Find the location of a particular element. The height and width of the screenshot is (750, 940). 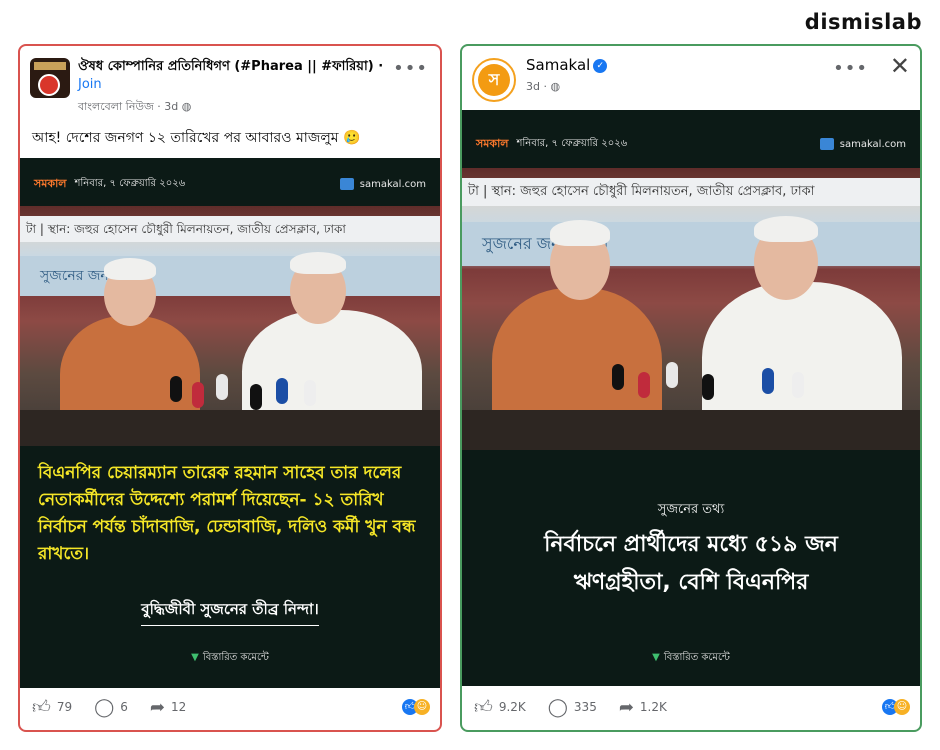

share-button: ➦ 1.2K is located at coordinates (643, 707).